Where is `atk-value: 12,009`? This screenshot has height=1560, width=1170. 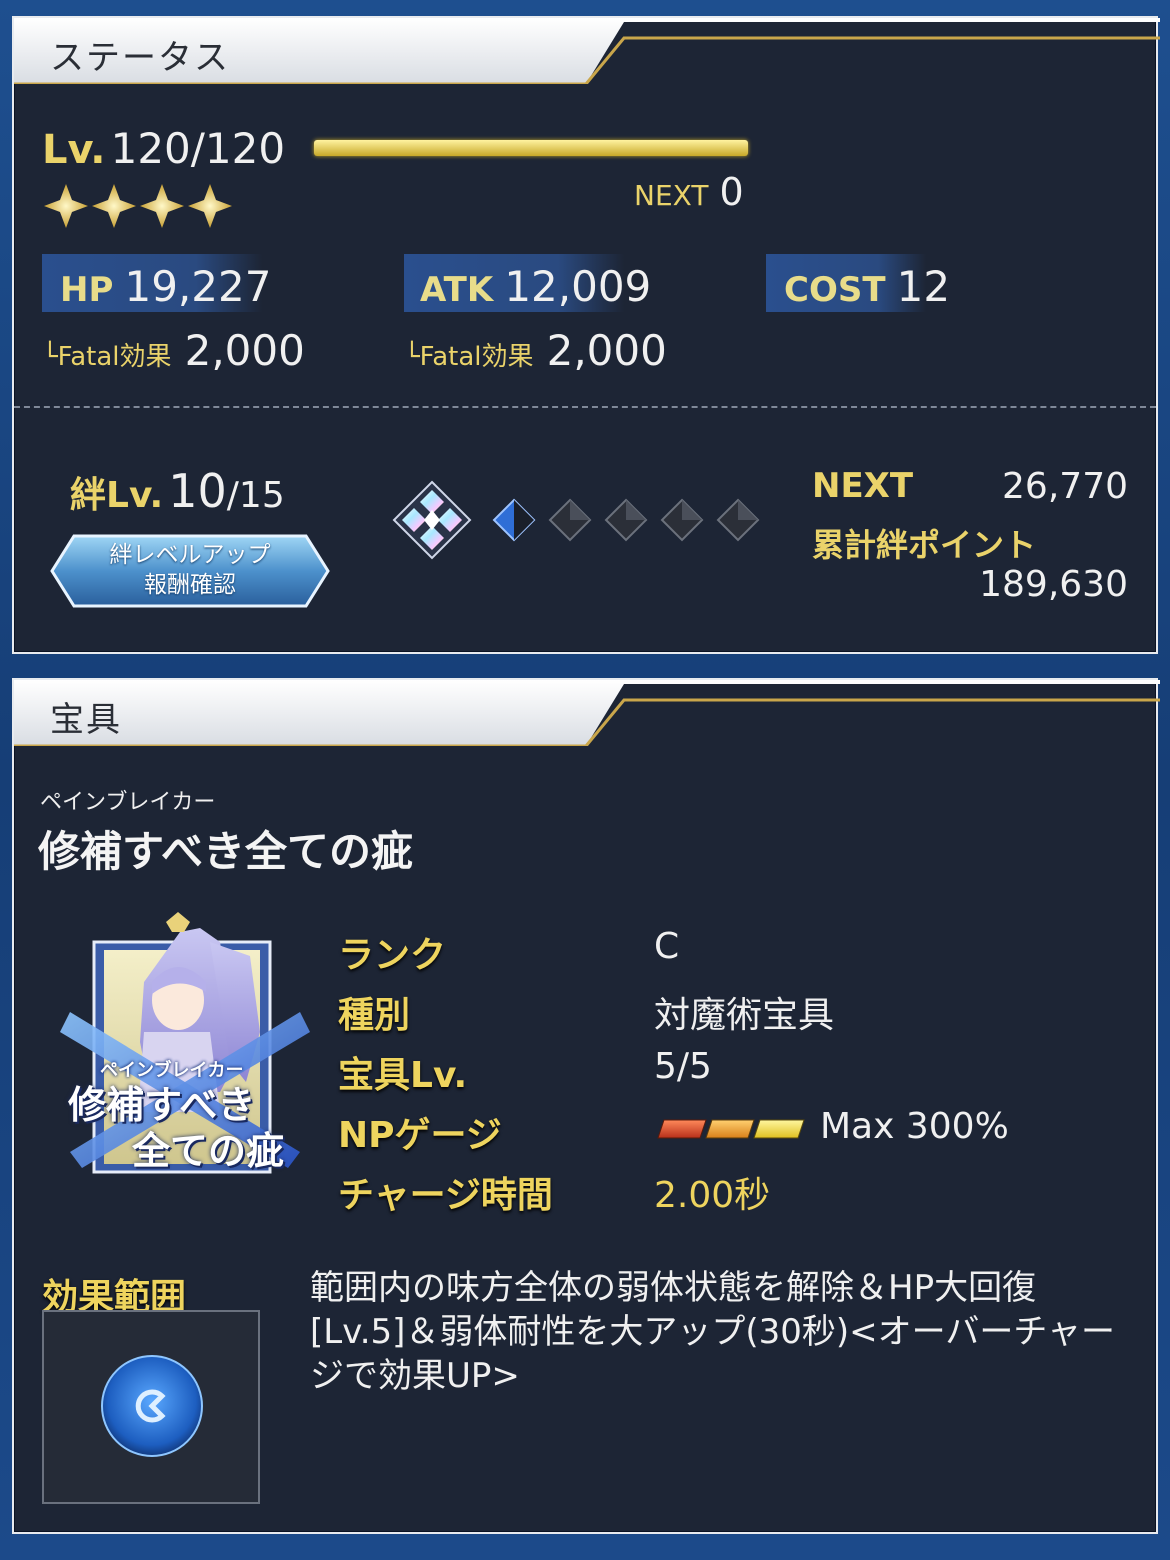
atk-value: 12,009 is located at coordinates (578, 286).